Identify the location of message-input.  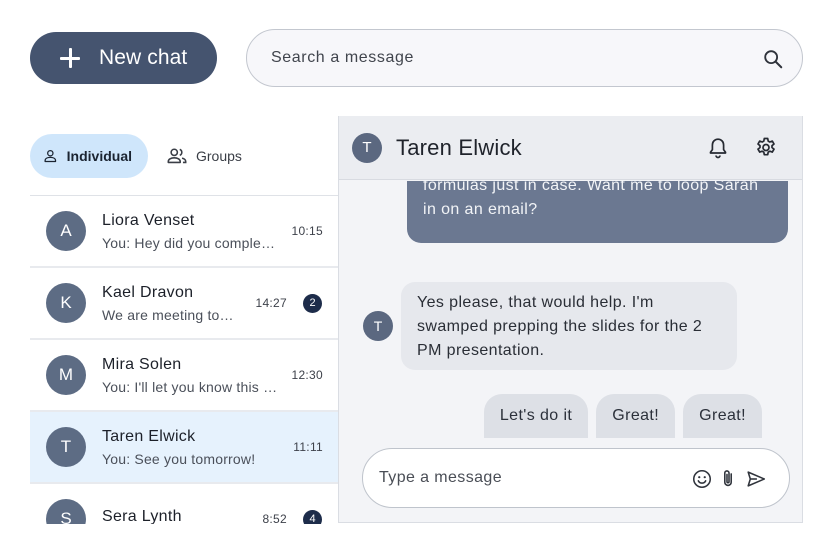
(529, 478).